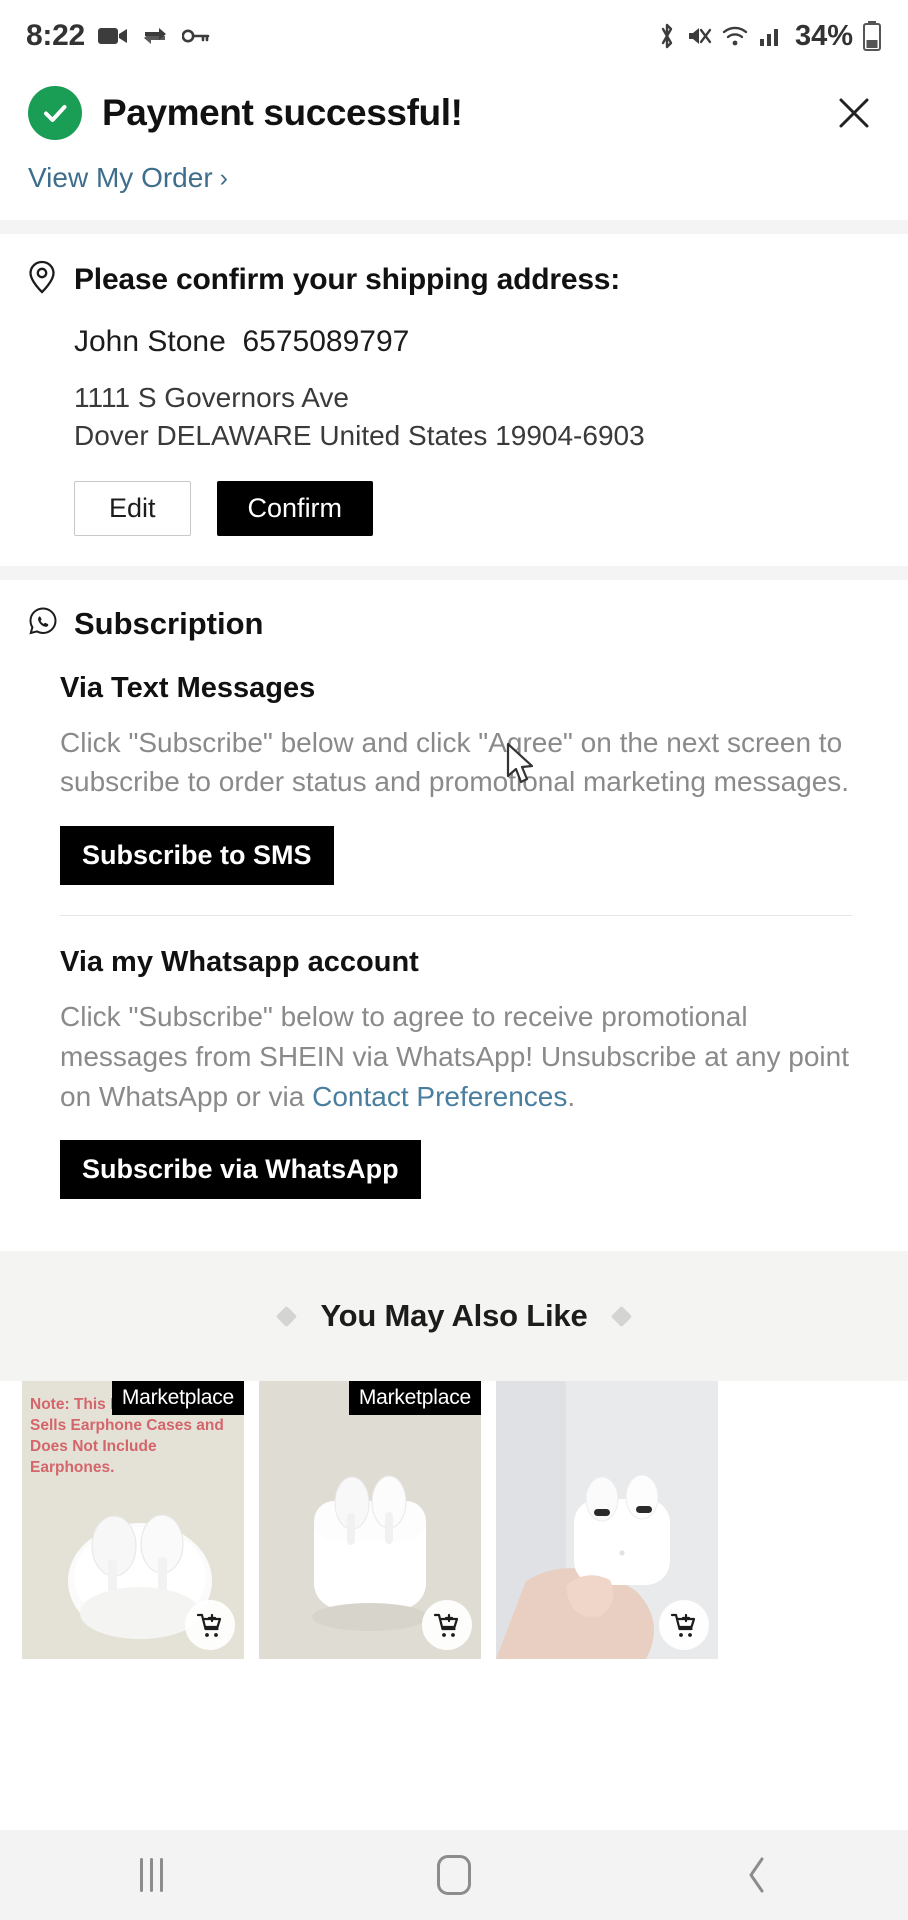 The height and width of the screenshot is (1920, 908). What do you see at coordinates (454, 146) in the screenshot?
I see `payment-success-header: Payment successful! View My Order ›` at bounding box center [454, 146].